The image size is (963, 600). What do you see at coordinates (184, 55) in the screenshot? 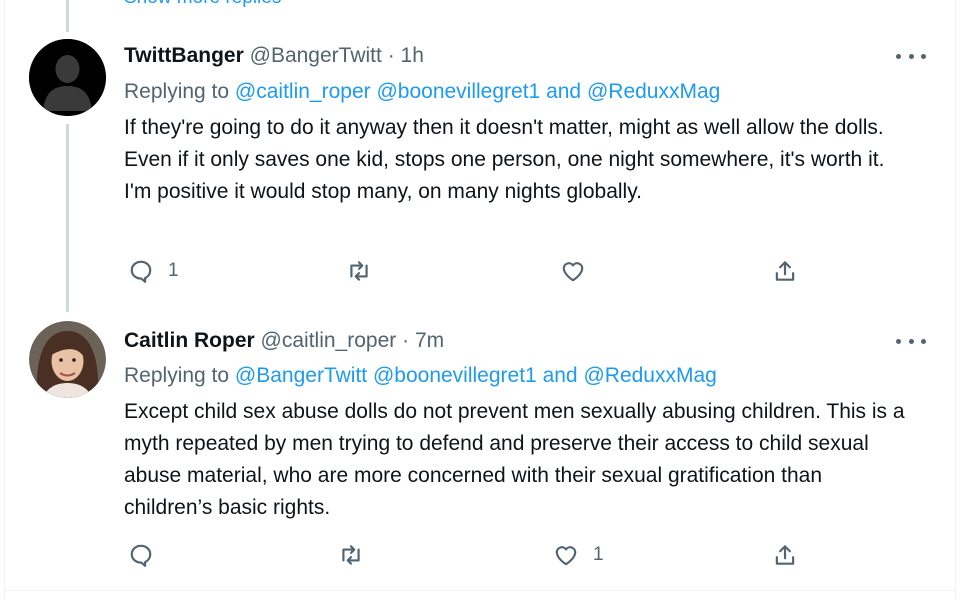
I see `display-name: TwittBanger` at bounding box center [184, 55].